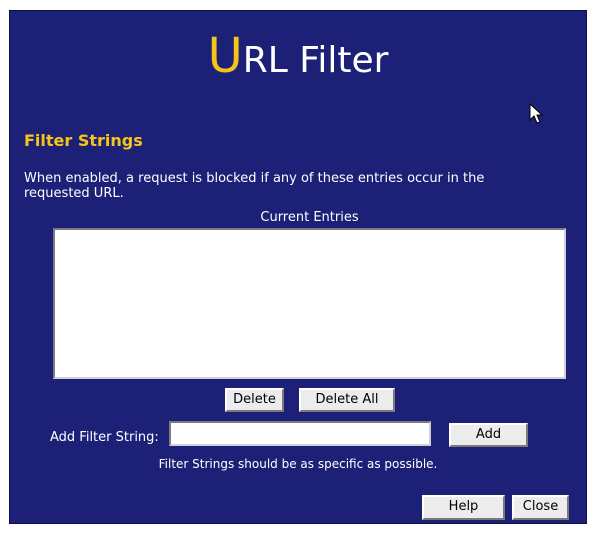 This screenshot has width=598, height=536. What do you see at coordinates (309, 217) in the screenshot?
I see `current-entries-label: Current Entries` at bounding box center [309, 217].